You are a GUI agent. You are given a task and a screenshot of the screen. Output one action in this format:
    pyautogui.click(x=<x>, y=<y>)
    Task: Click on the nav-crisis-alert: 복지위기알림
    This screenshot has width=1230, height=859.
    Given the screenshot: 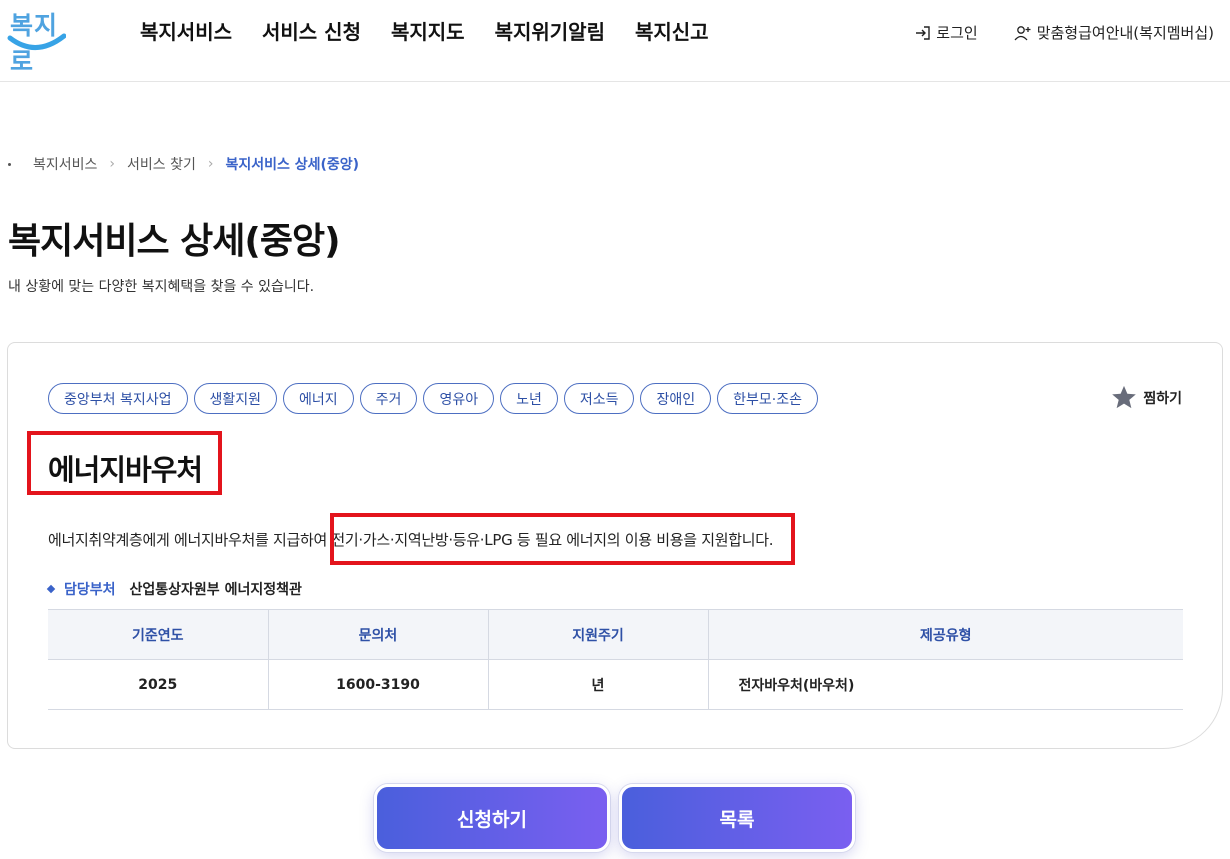 What is the action you would take?
    pyautogui.click(x=550, y=30)
    